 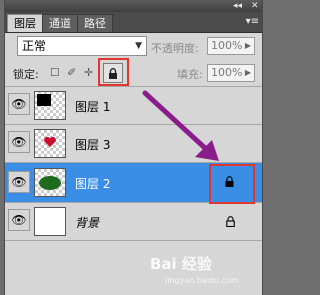 What do you see at coordinates (202, 280) in the screenshot?
I see `watermark-url: jingyan.baidu.com` at bounding box center [202, 280].